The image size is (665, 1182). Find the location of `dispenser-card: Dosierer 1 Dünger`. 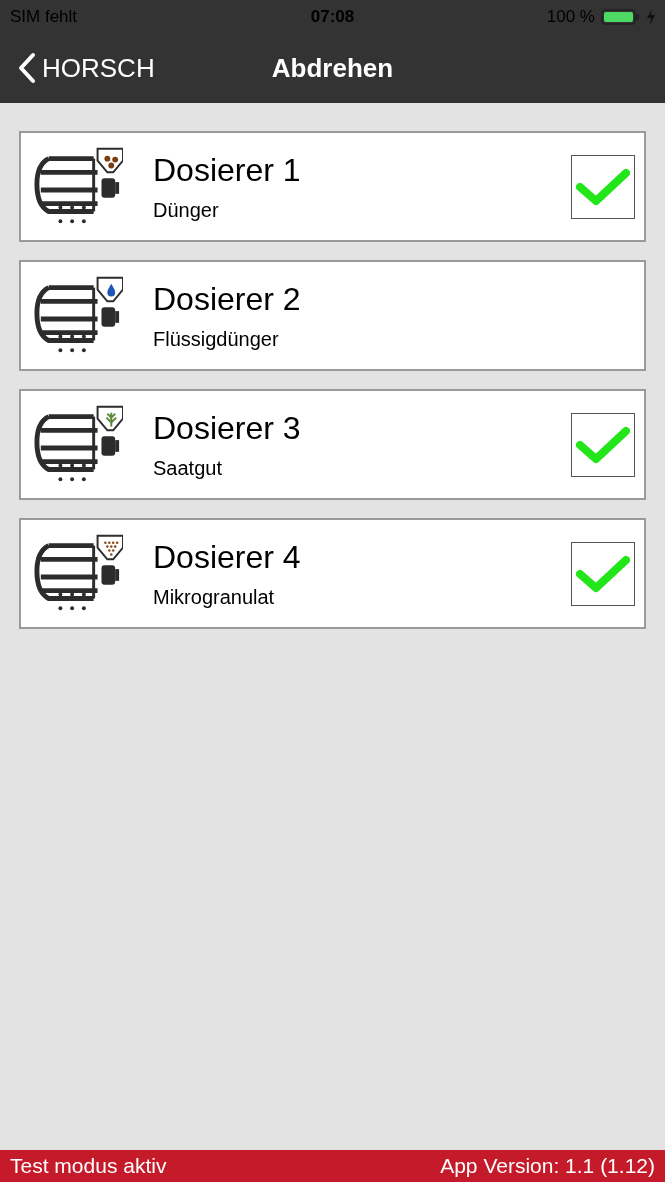

dispenser-card: Dosierer 1 Dünger is located at coordinates (332, 186).